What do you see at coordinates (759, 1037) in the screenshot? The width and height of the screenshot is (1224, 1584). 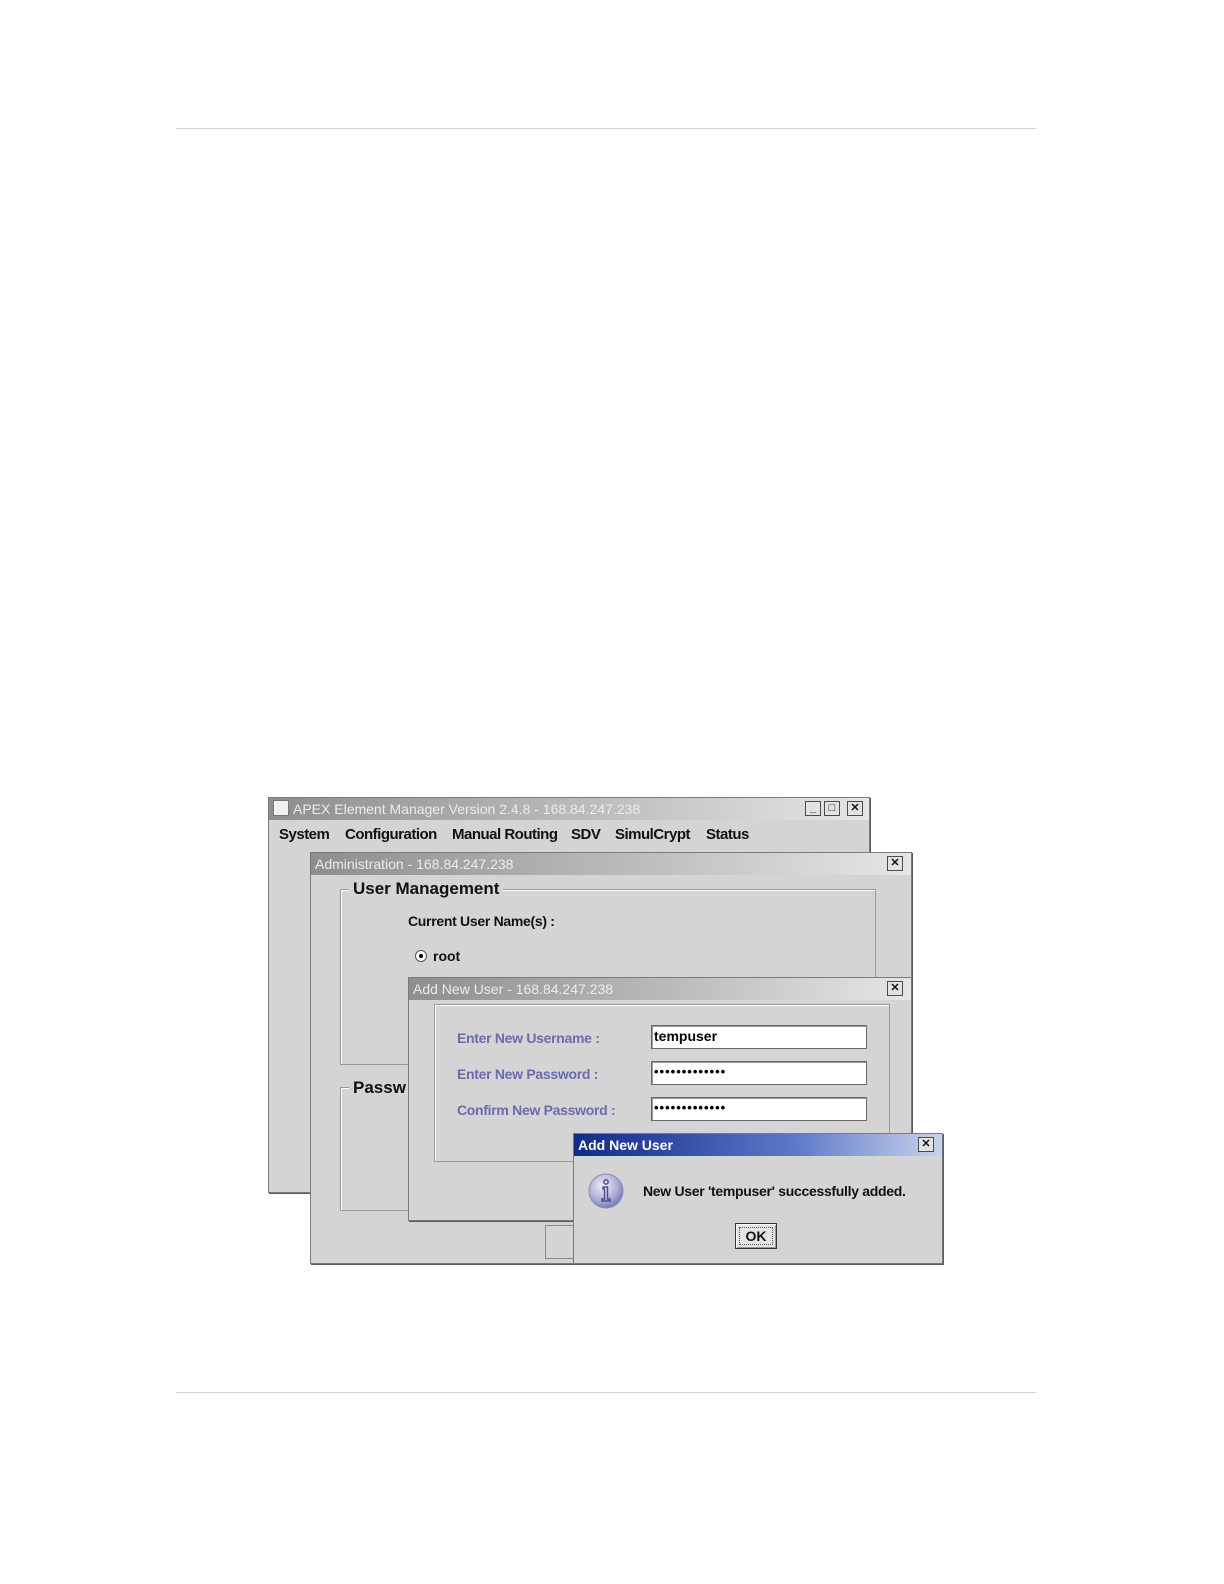 I see `username-input: tempuser` at bounding box center [759, 1037].